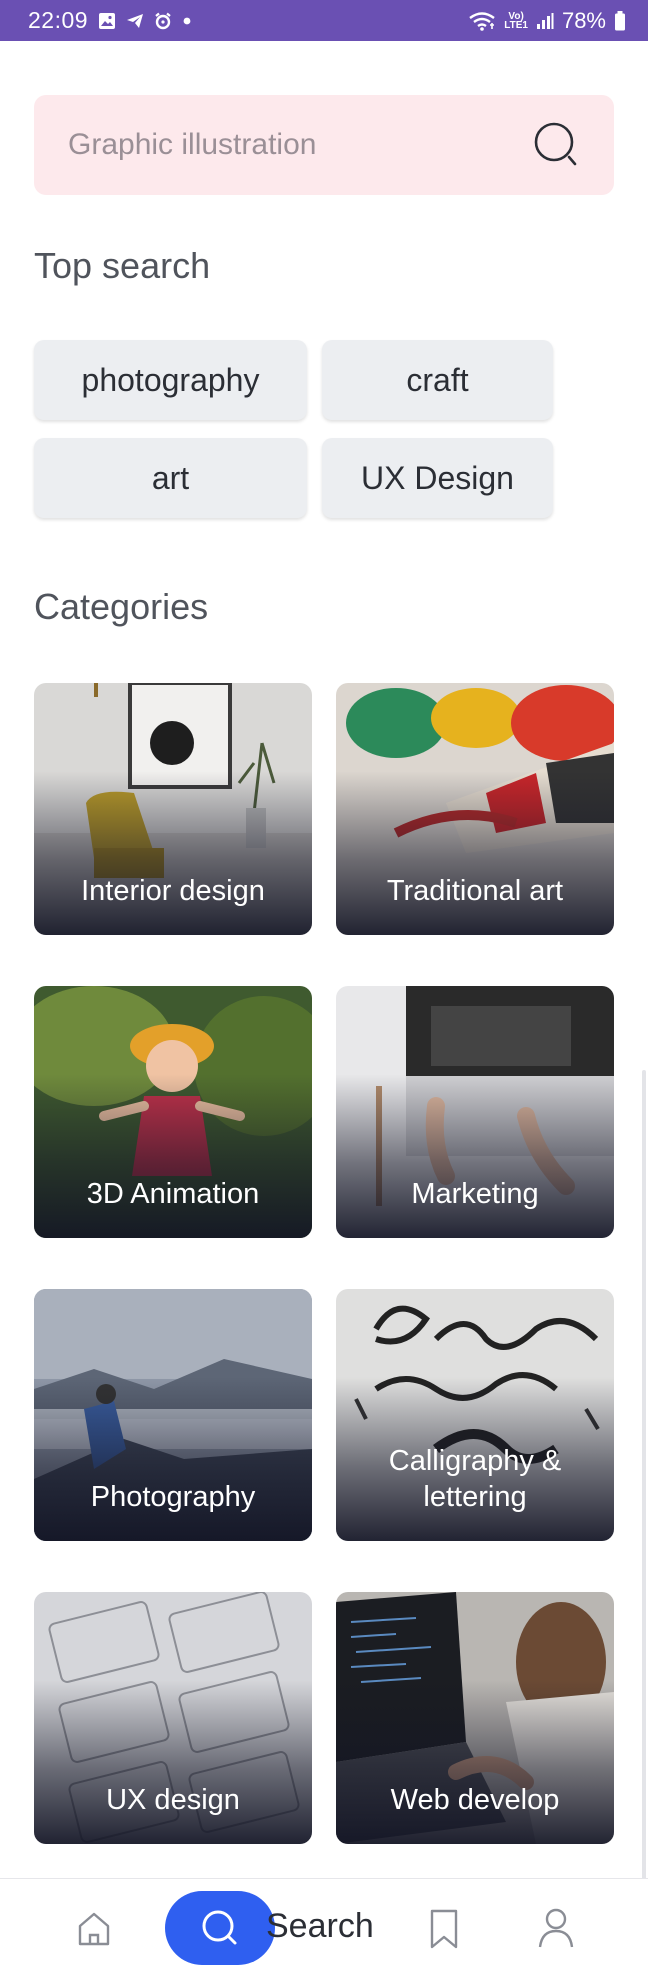  What do you see at coordinates (107, 21) in the screenshot?
I see `gallery-icon` at bounding box center [107, 21].